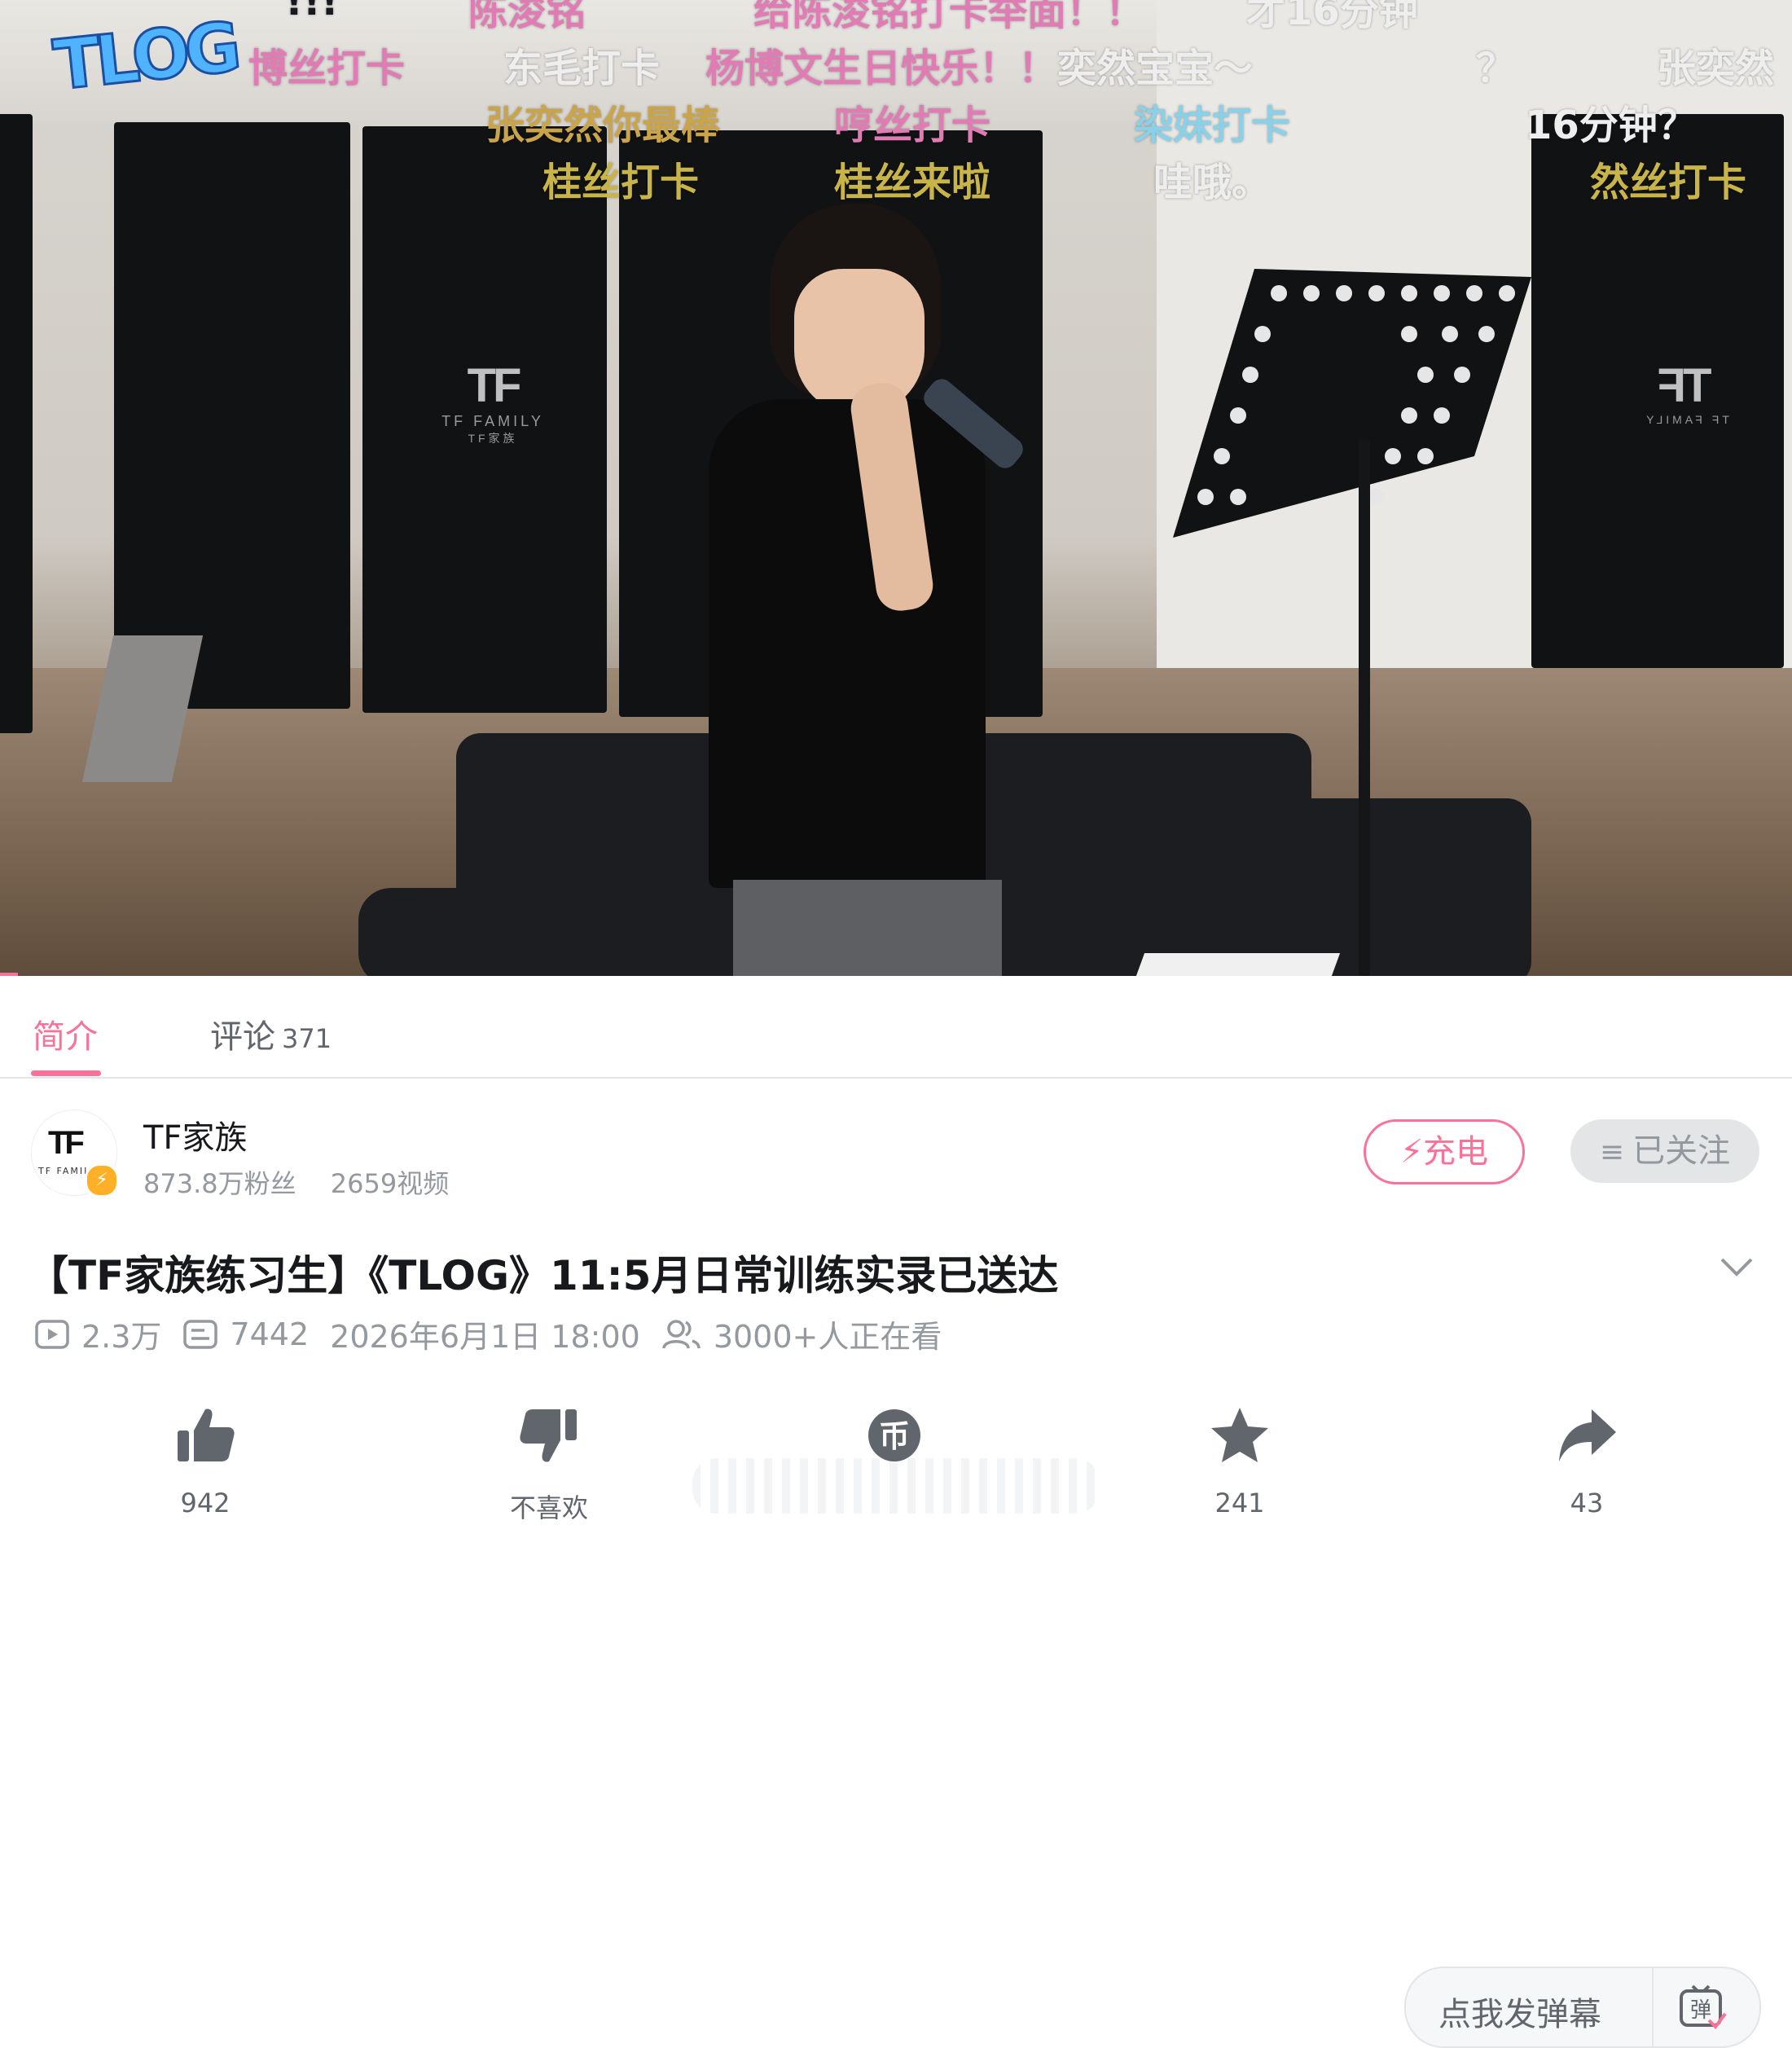 The height and width of the screenshot is (2048, 1792). What do you see at coordinates (1587, 1503) in the screenshot?
I see `share-count: 43` at bounding box center [1587, 1503].